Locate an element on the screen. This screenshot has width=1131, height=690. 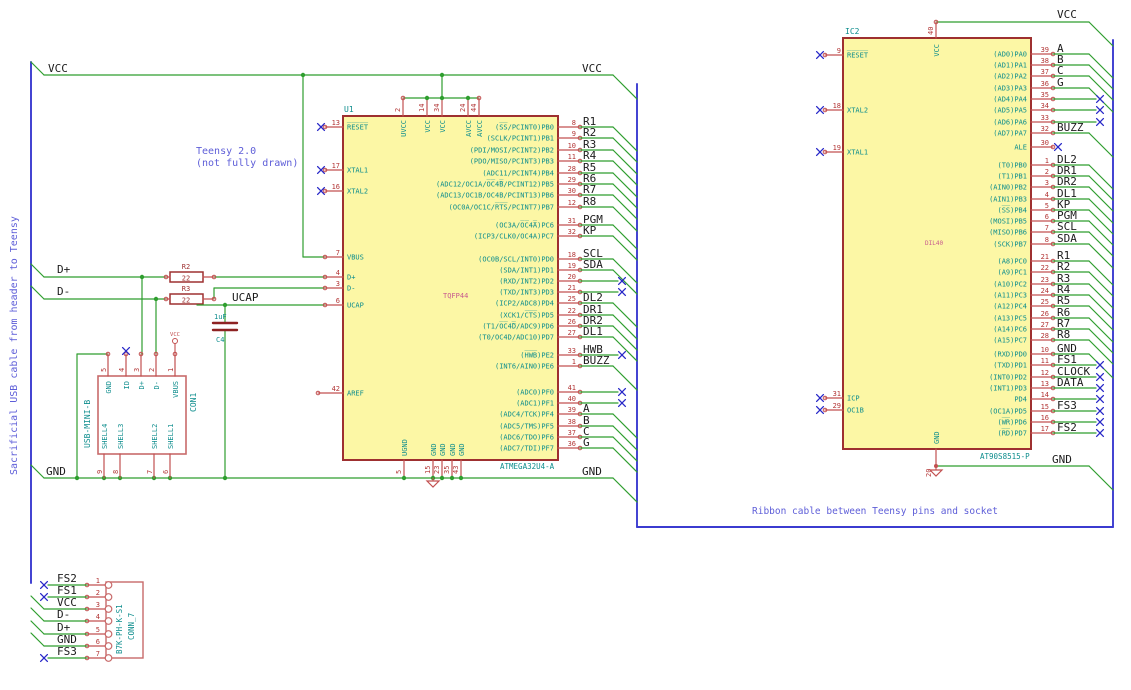
pin-name: VCC is located at coordinates (937, 50).